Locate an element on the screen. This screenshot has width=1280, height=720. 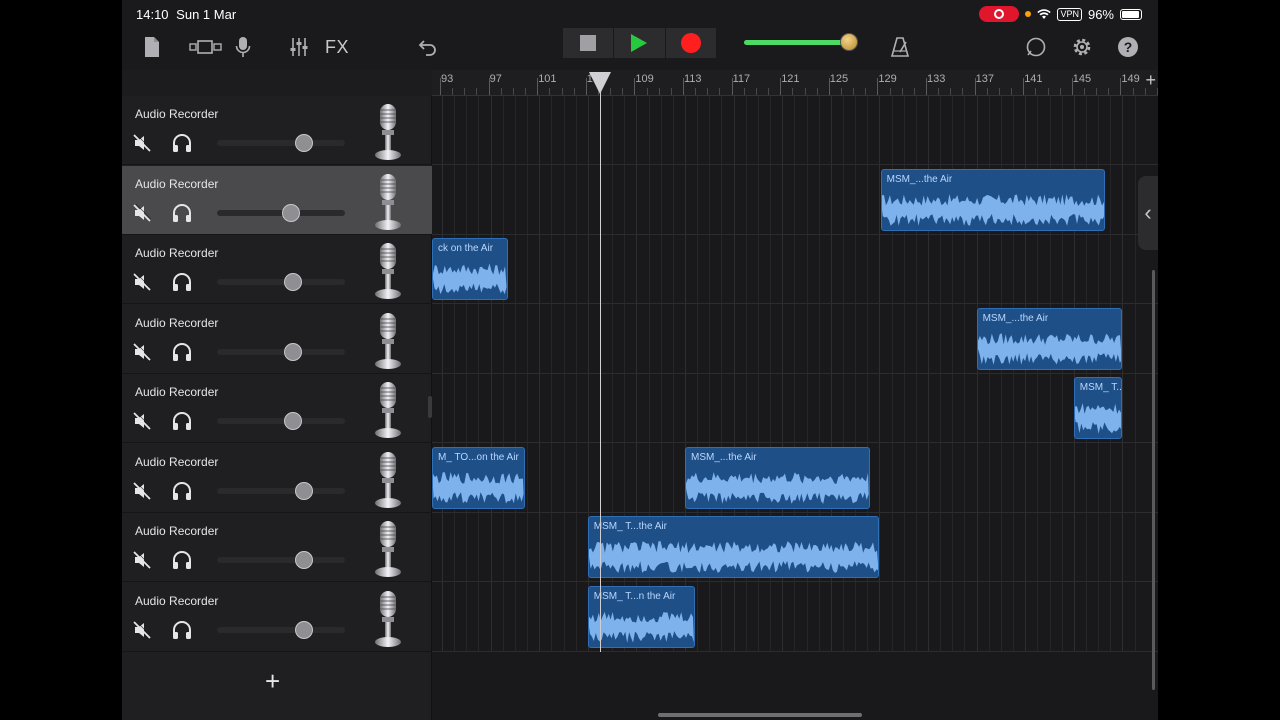
metronome-icon is located at coordinates (900, 47).